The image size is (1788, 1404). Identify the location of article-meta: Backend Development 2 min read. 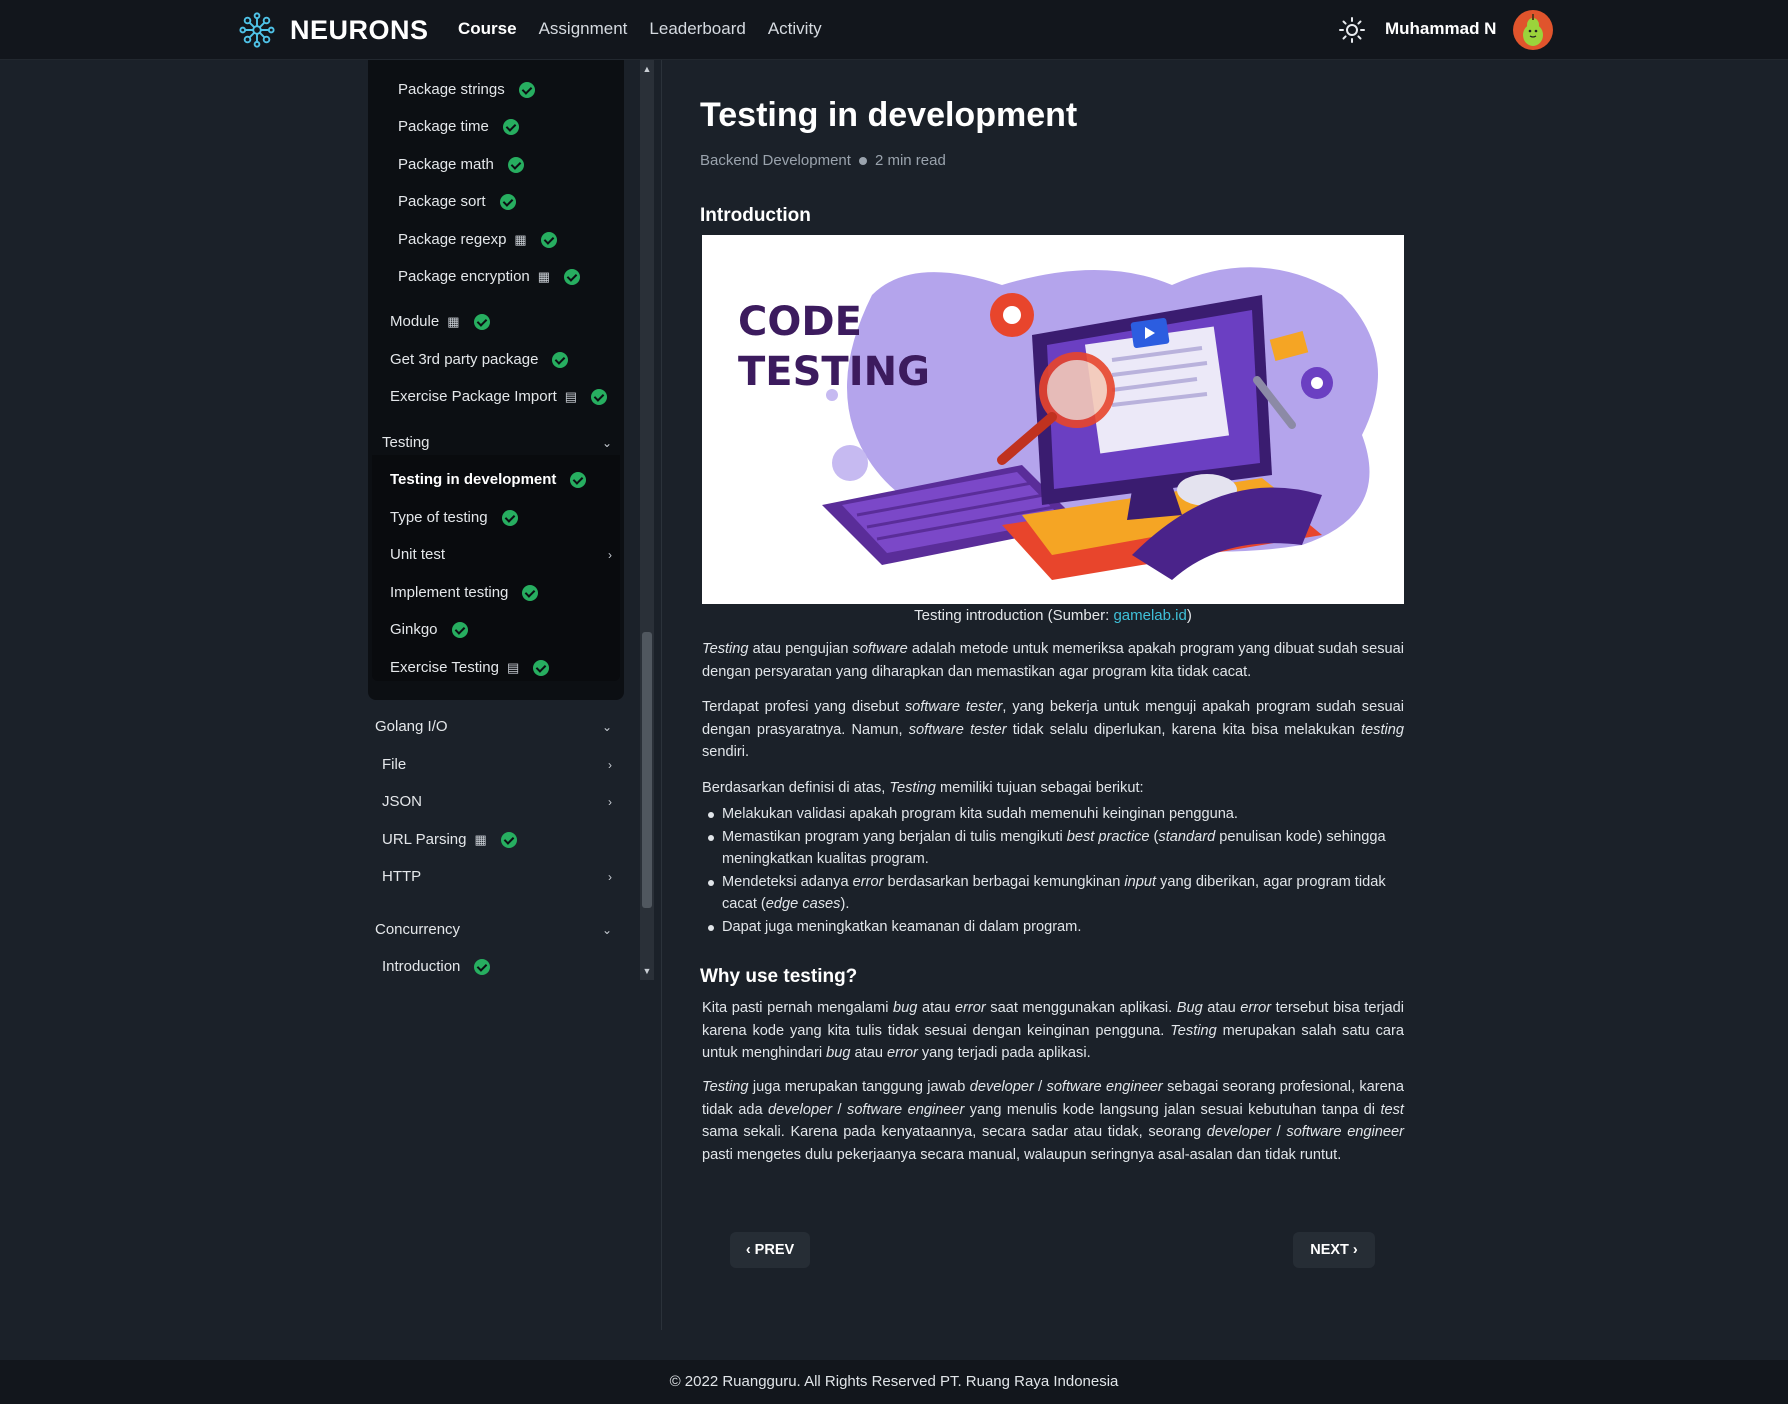
(823, 160).